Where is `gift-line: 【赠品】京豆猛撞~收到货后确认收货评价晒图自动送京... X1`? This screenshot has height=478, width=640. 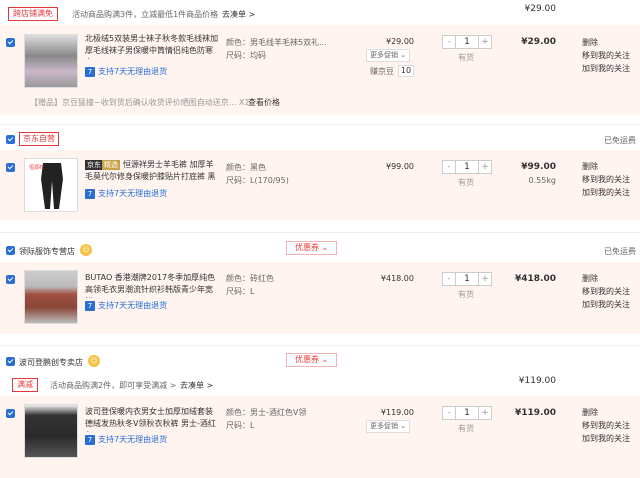 gift-line: 【赠品】京豆猛撞~收到货后确认收货评价晒图自动送京... X1 is located at coordinates (139, 102).